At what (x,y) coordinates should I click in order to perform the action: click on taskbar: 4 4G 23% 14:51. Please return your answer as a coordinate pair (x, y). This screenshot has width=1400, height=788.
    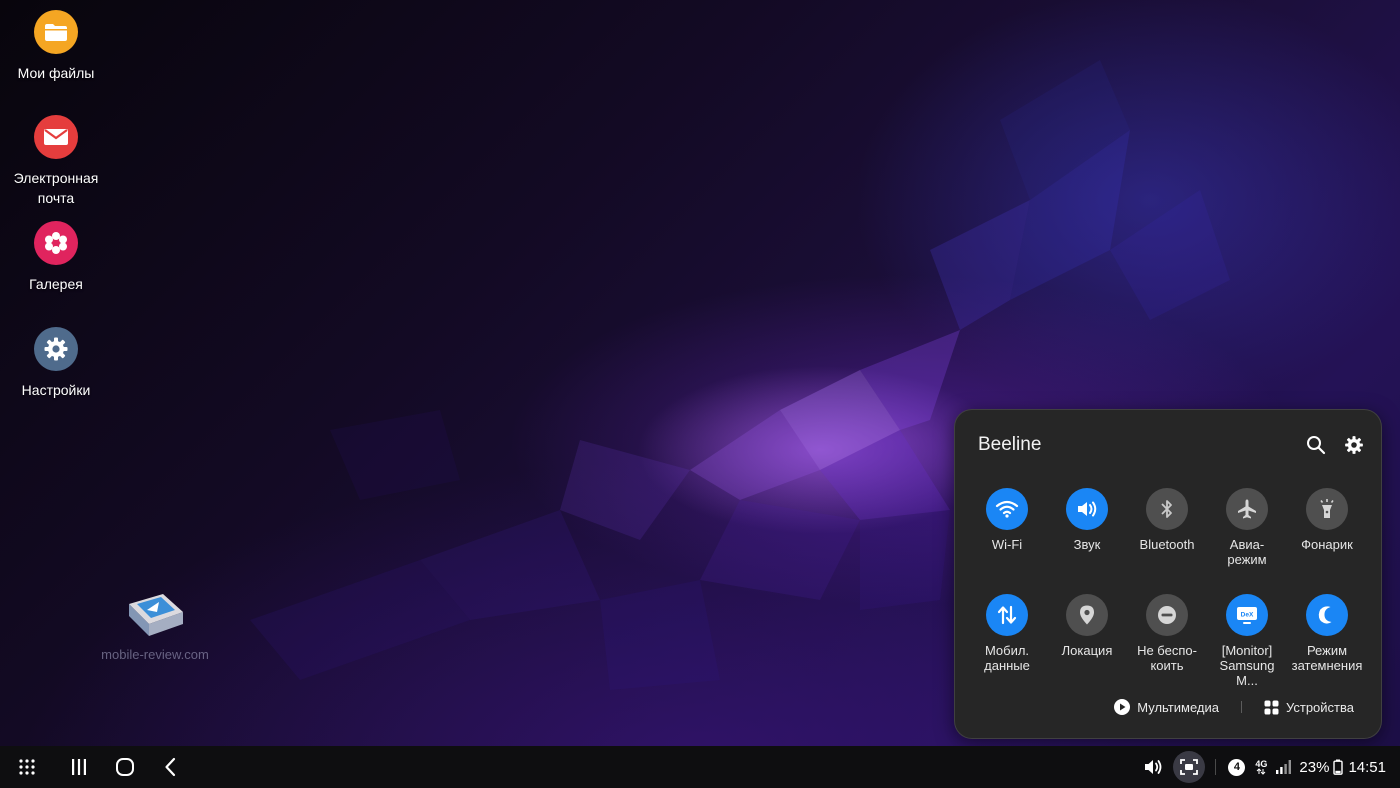
    Looking at the image, I should click on (700, 767).